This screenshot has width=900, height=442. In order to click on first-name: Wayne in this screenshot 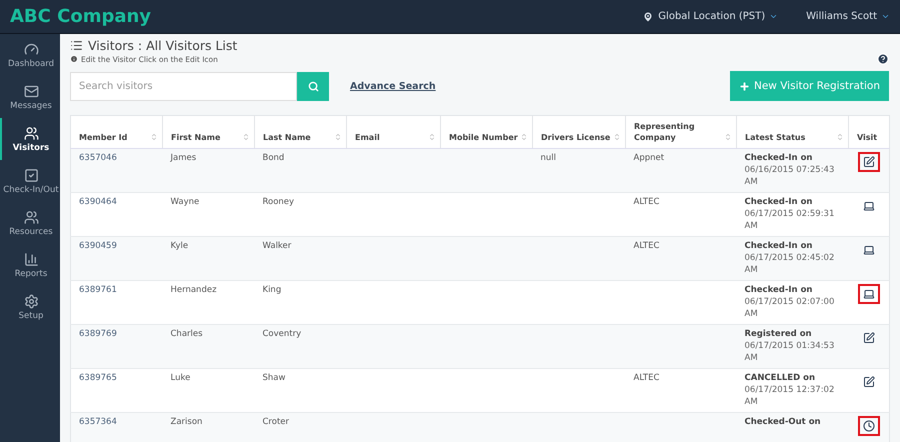, I will do `click(185, 202)`.